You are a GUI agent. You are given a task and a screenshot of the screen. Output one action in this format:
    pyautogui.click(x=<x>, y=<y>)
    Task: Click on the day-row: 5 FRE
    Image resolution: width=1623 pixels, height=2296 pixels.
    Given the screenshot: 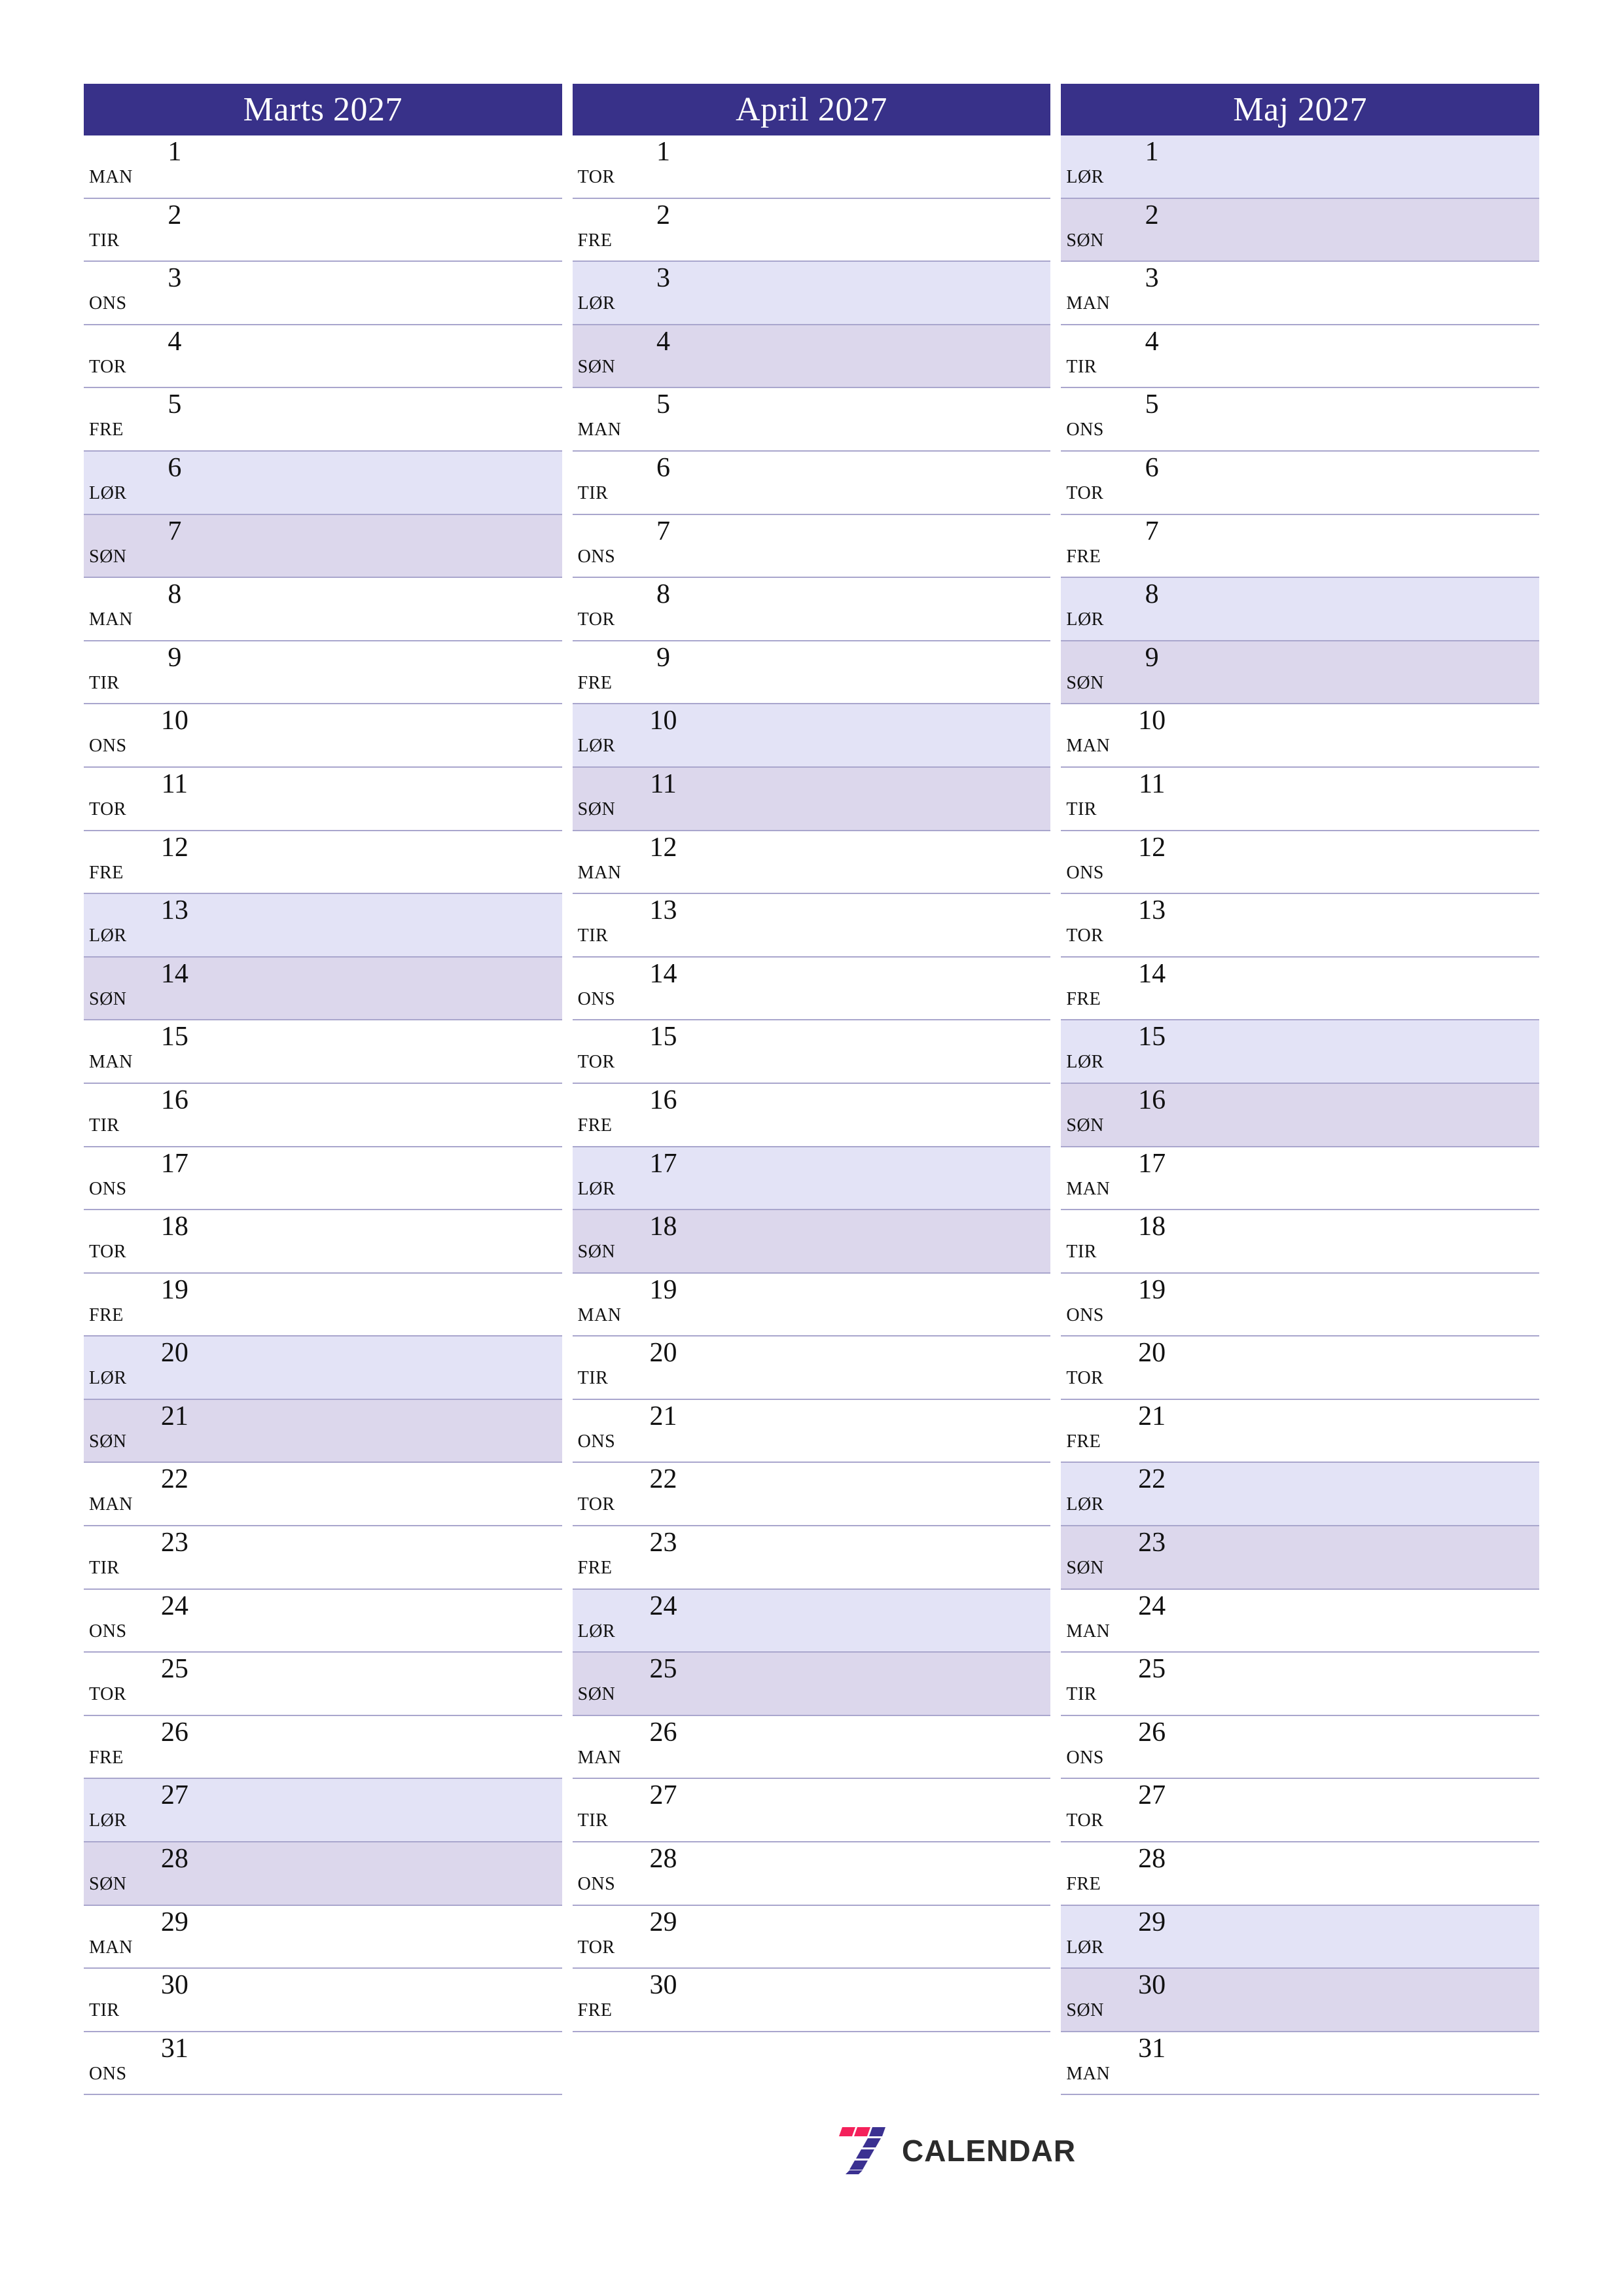 What is the action you would take?
    pyautogui.click(x=323, y=420)
    